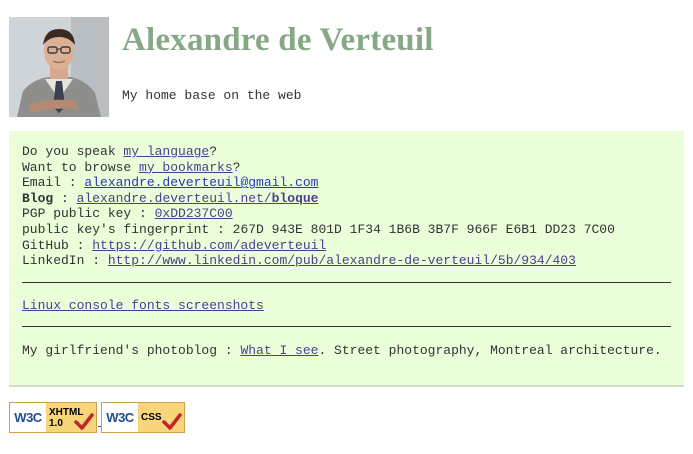  What do you see at coordinates (352, 168) in the screenshot?
I see `bookmarks-line: Want to browse my bookmarks?` at bounding box center [352, 168].